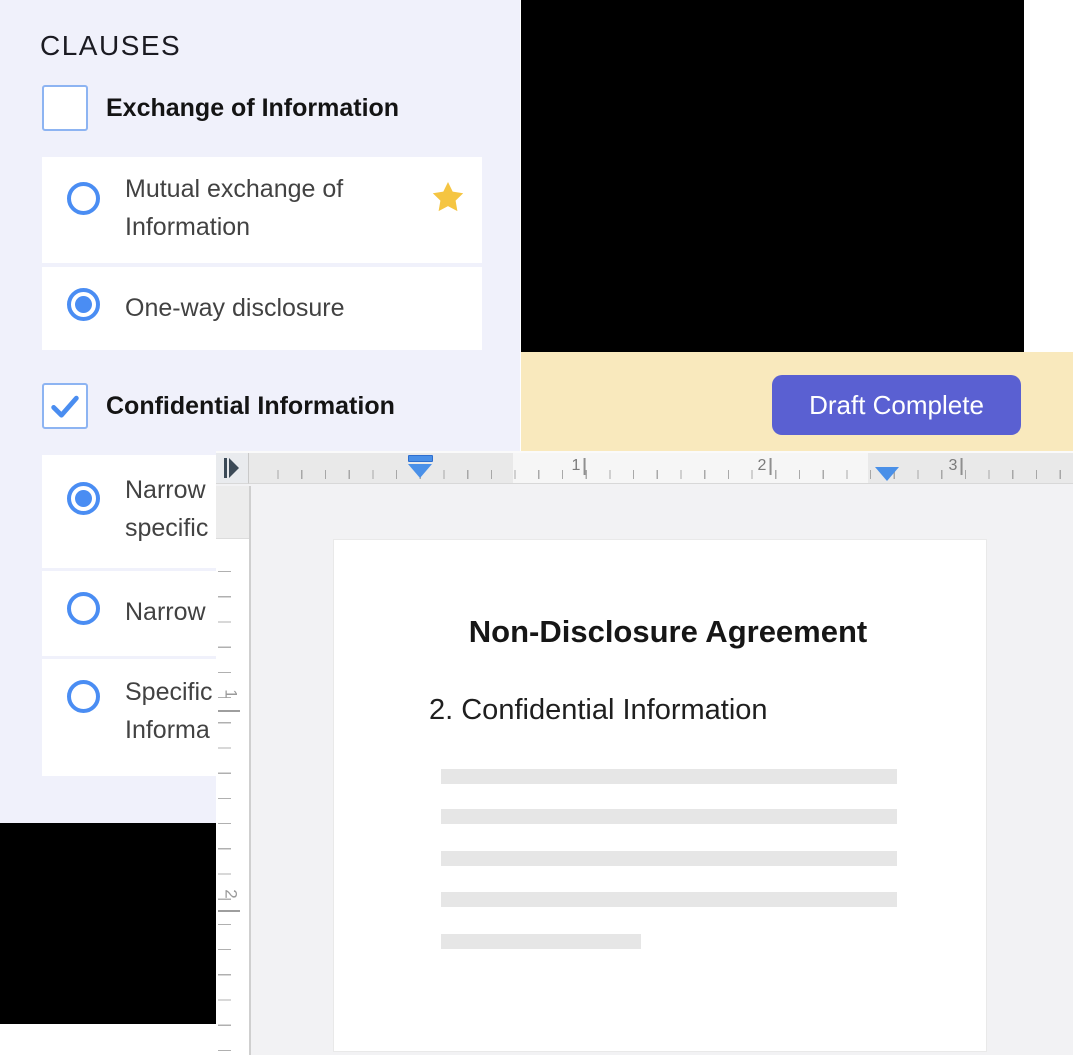  I want to click on option-card-one-way: One-way disclosure, so click(262, 308).